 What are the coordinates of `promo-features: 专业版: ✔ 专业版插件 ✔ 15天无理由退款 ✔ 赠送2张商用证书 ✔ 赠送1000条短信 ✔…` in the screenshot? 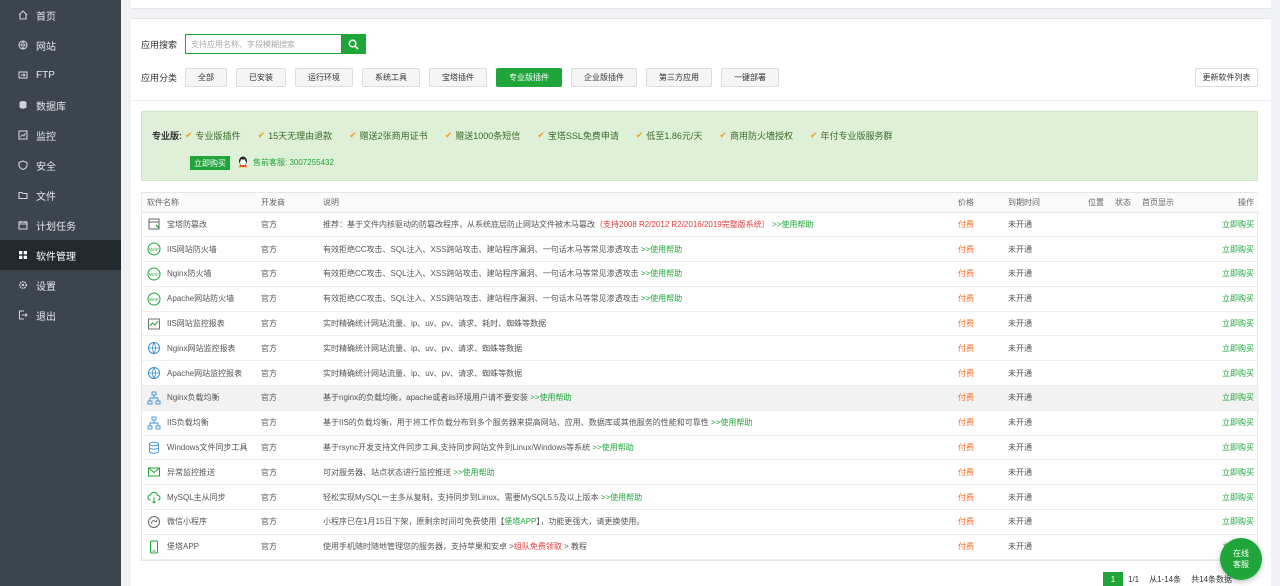 It's located at (531, 135).